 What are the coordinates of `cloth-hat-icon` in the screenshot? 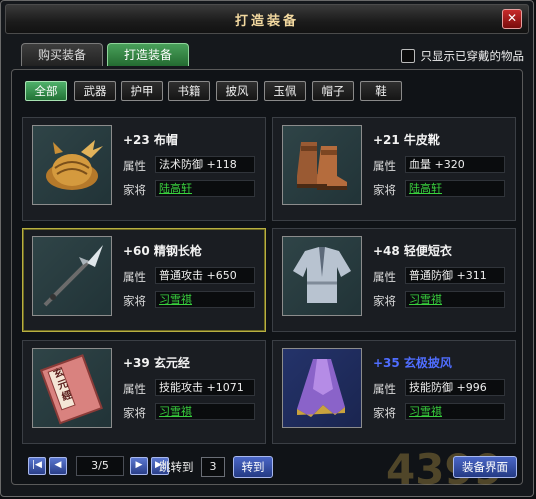 It's located at (72, 165).